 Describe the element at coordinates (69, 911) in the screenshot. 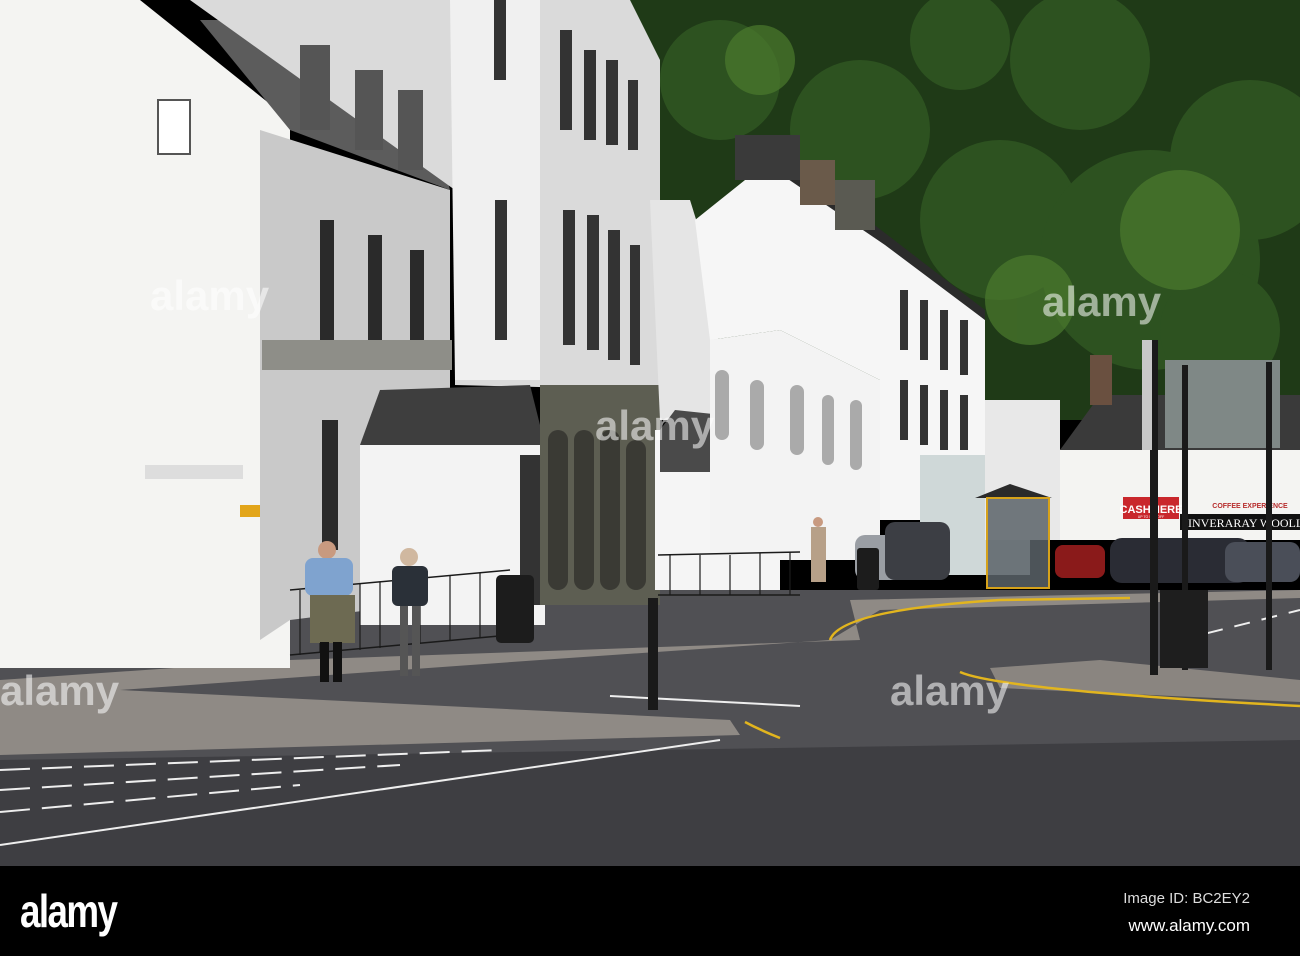

I see `alamy-logo: alamy` at that location.